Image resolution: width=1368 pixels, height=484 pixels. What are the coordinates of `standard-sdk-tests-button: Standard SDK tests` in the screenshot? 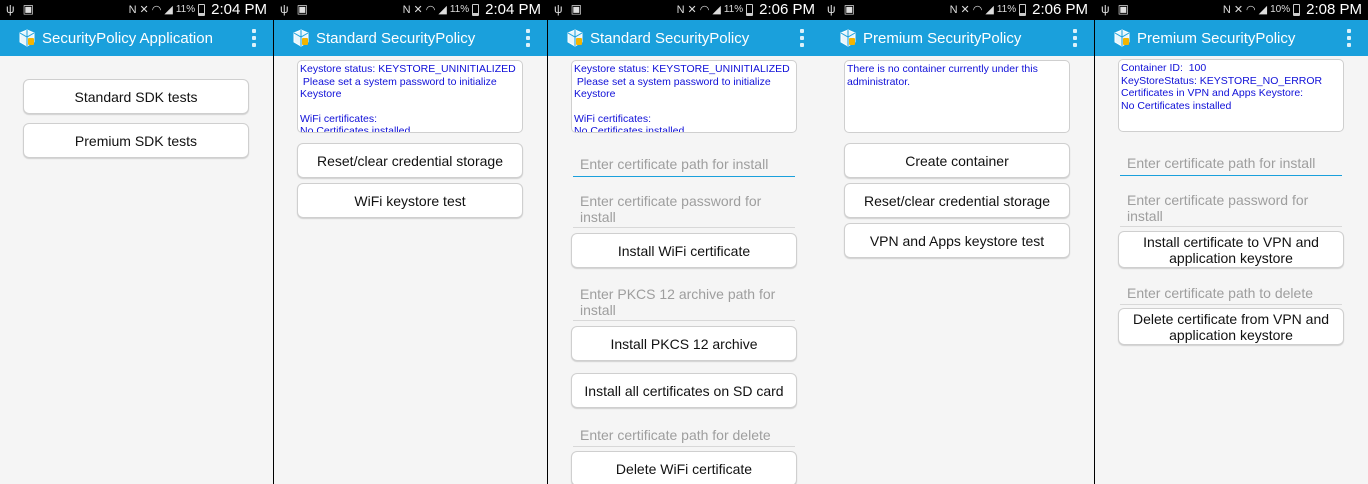 It's located at (136, 96).